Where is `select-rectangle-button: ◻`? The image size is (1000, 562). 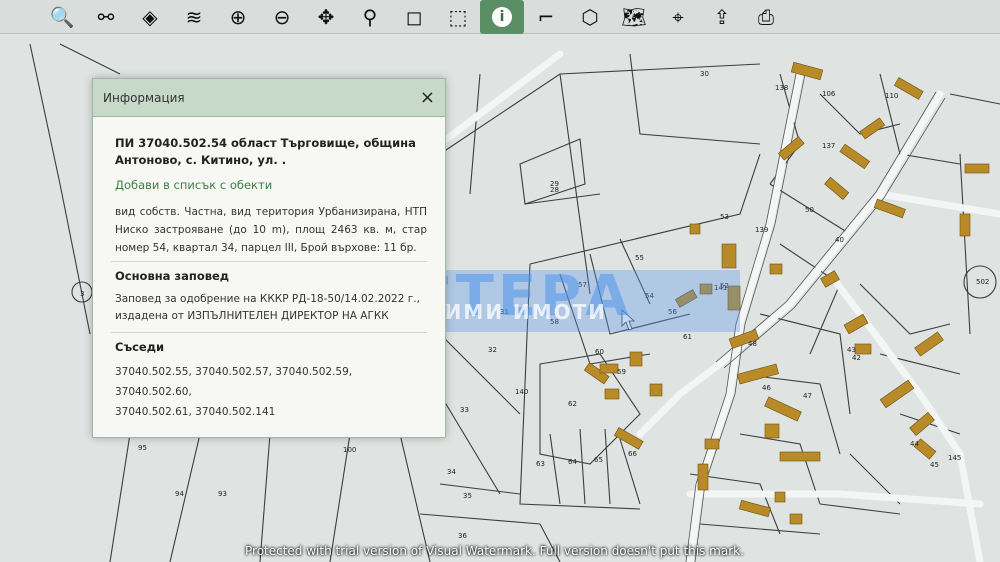 select-rectangle-button: ◻ is located at coordinates (414, 17).